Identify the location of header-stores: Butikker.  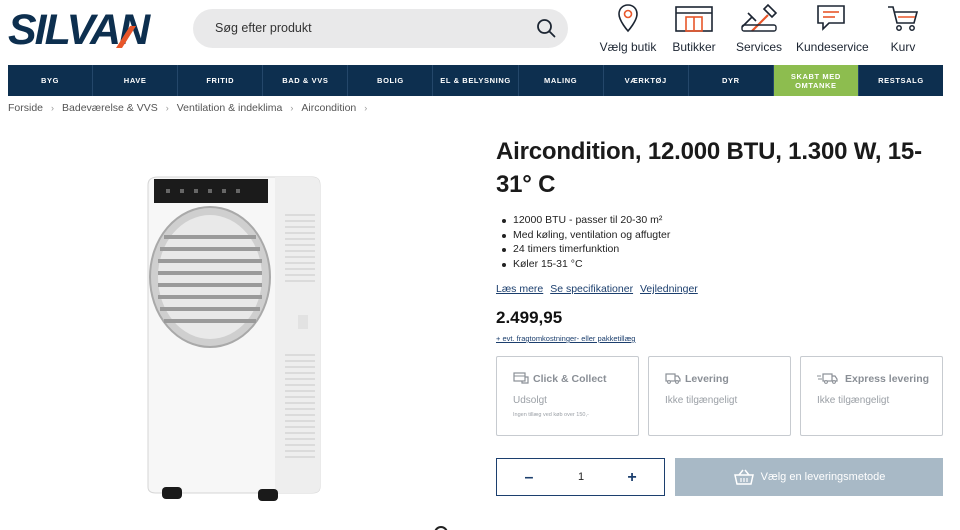
(694, 31).